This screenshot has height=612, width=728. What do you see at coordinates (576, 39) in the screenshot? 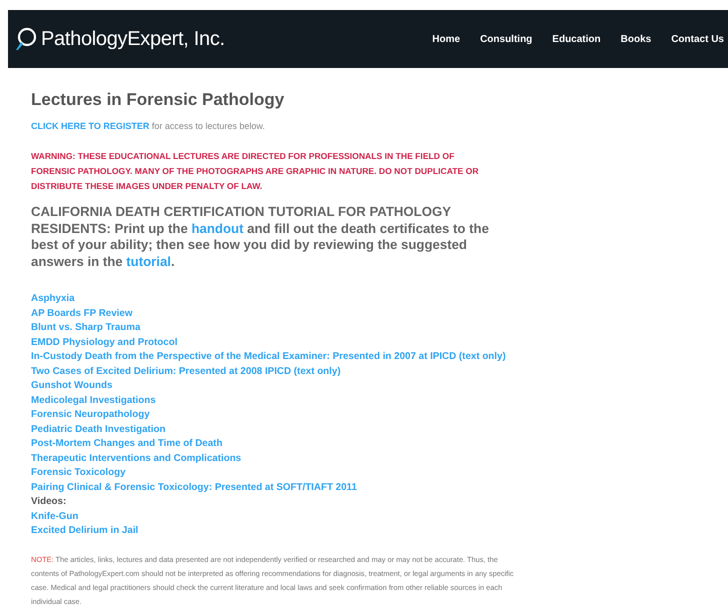
I see `nav-link: Education` at bounding box center [576, 39].